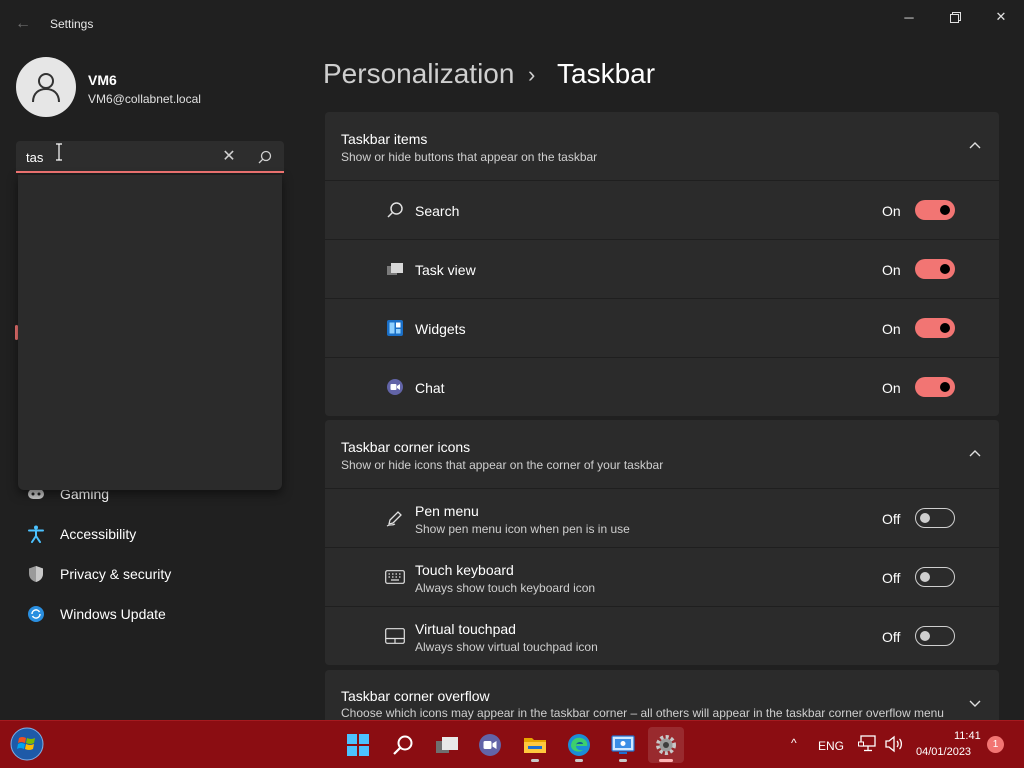 The image size is (1024, 768). I want to click on avatar, so click(46, 87).